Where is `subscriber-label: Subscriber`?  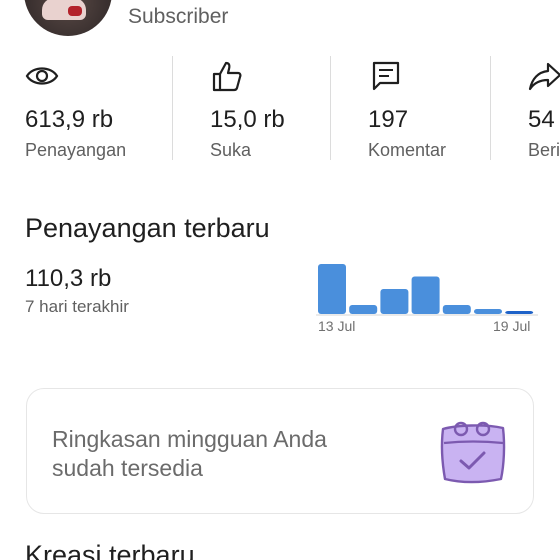
subscriber-label: Subscriber is located at coordinates (178, 16).